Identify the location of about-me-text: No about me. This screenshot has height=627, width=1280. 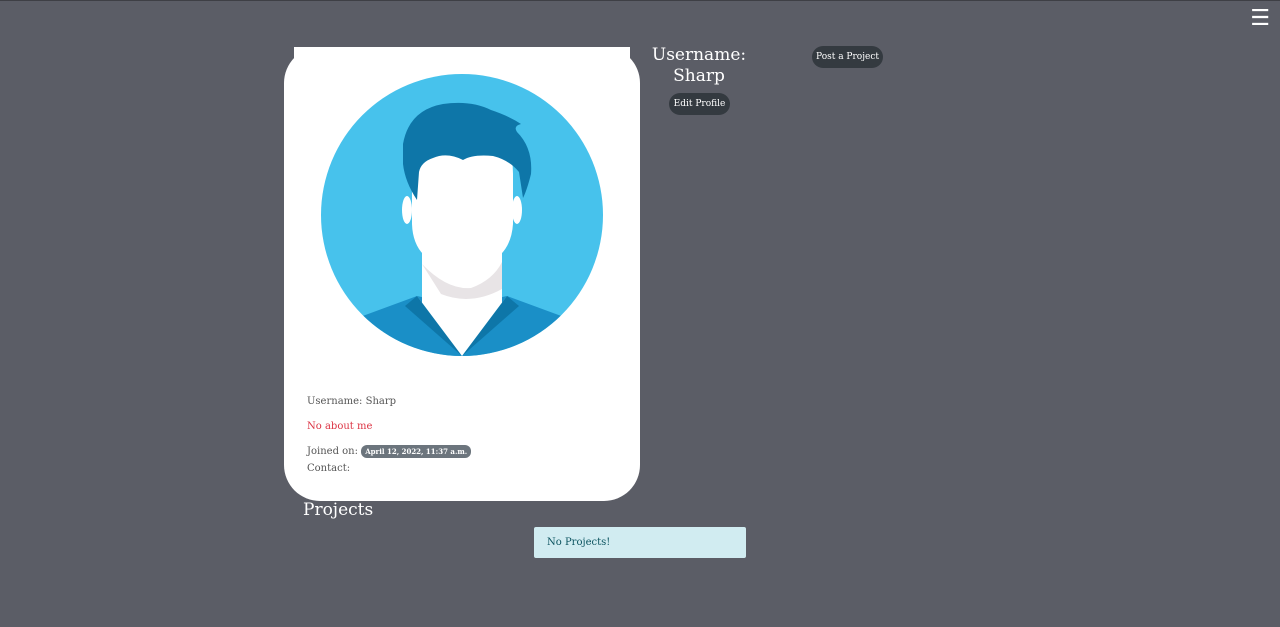
(340, 426).